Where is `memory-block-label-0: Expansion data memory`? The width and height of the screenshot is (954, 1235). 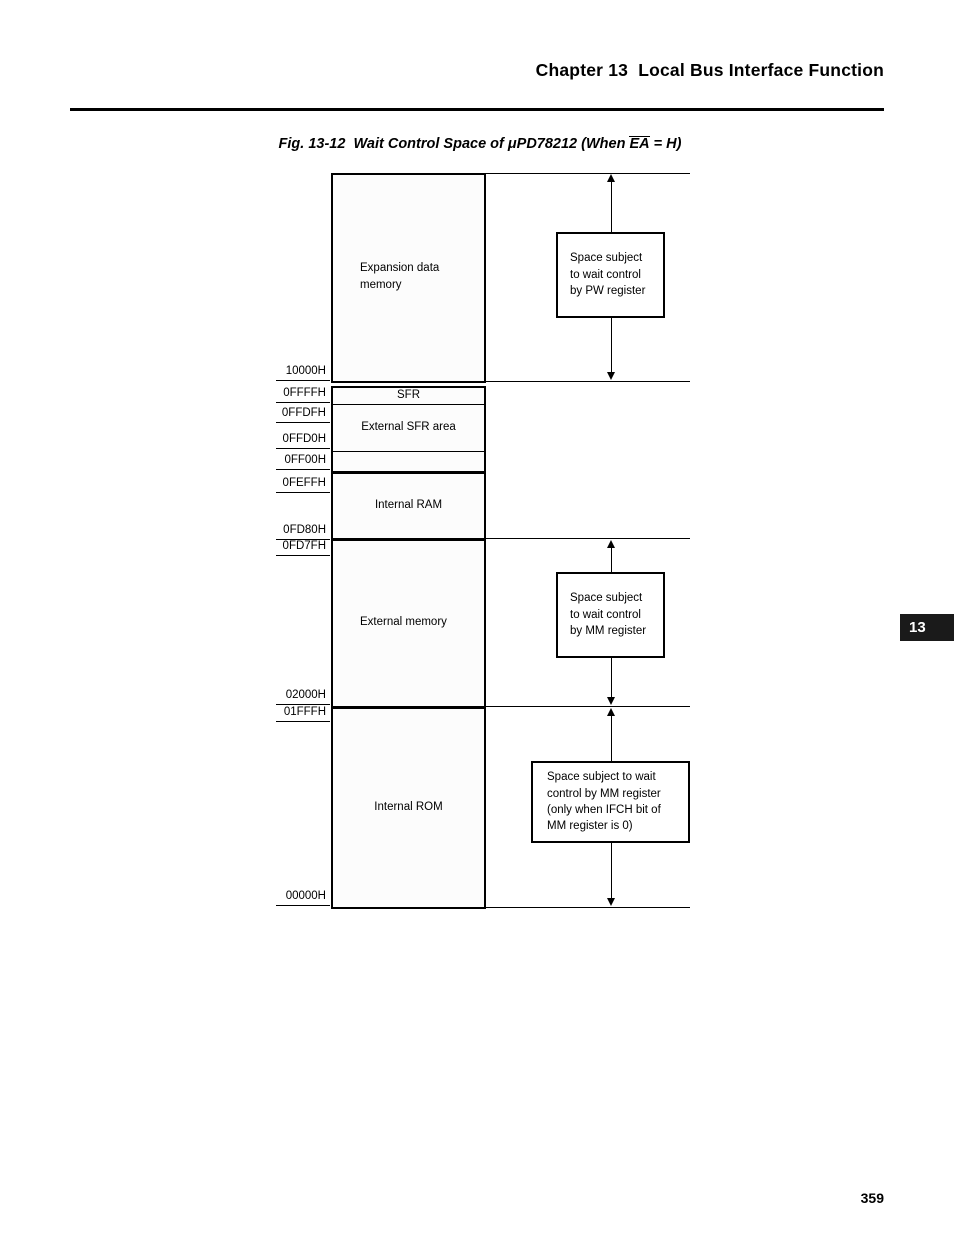 memory-block-label-0: Expansion data memory is located at coordinates (400, 276).